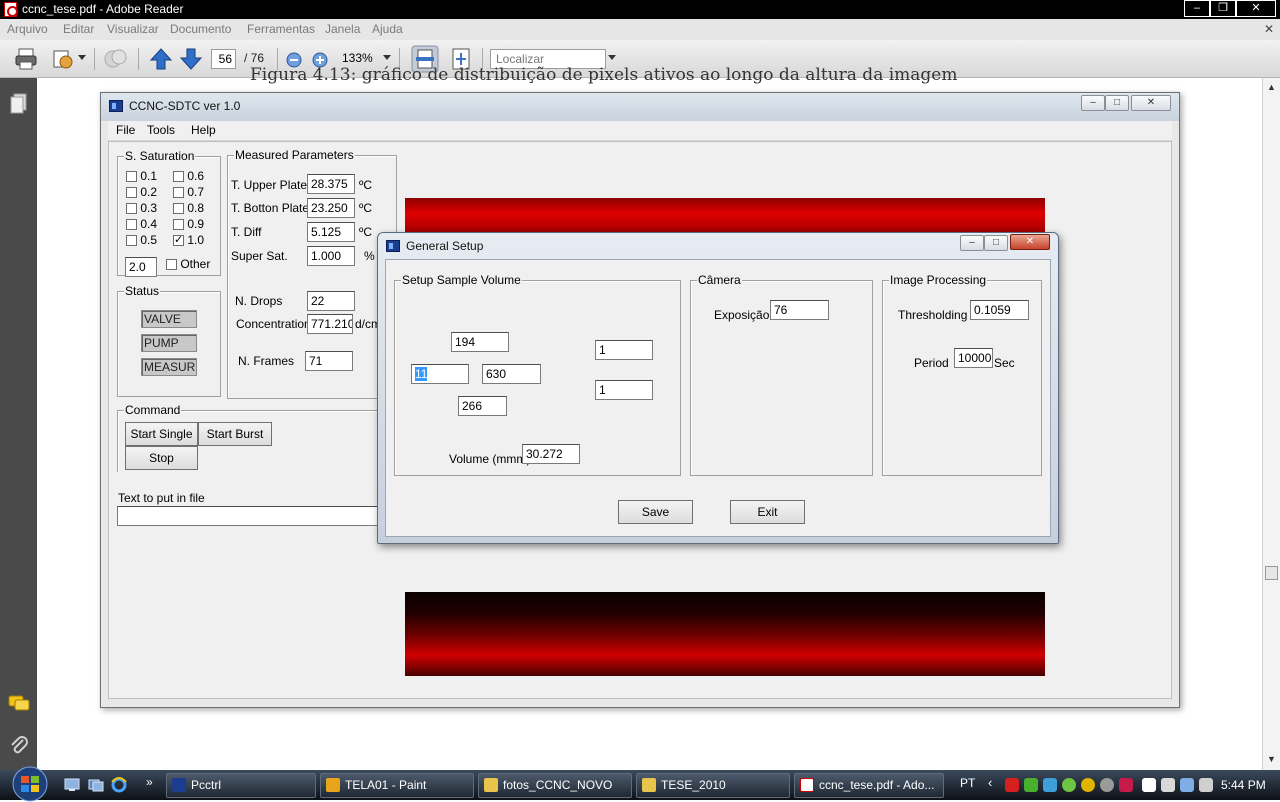 The width and height of the screenshot is (1280, 802). Describe the element at coordinates (440, 374) in the screenshot. I see `volume-left-input: 11` at that location.